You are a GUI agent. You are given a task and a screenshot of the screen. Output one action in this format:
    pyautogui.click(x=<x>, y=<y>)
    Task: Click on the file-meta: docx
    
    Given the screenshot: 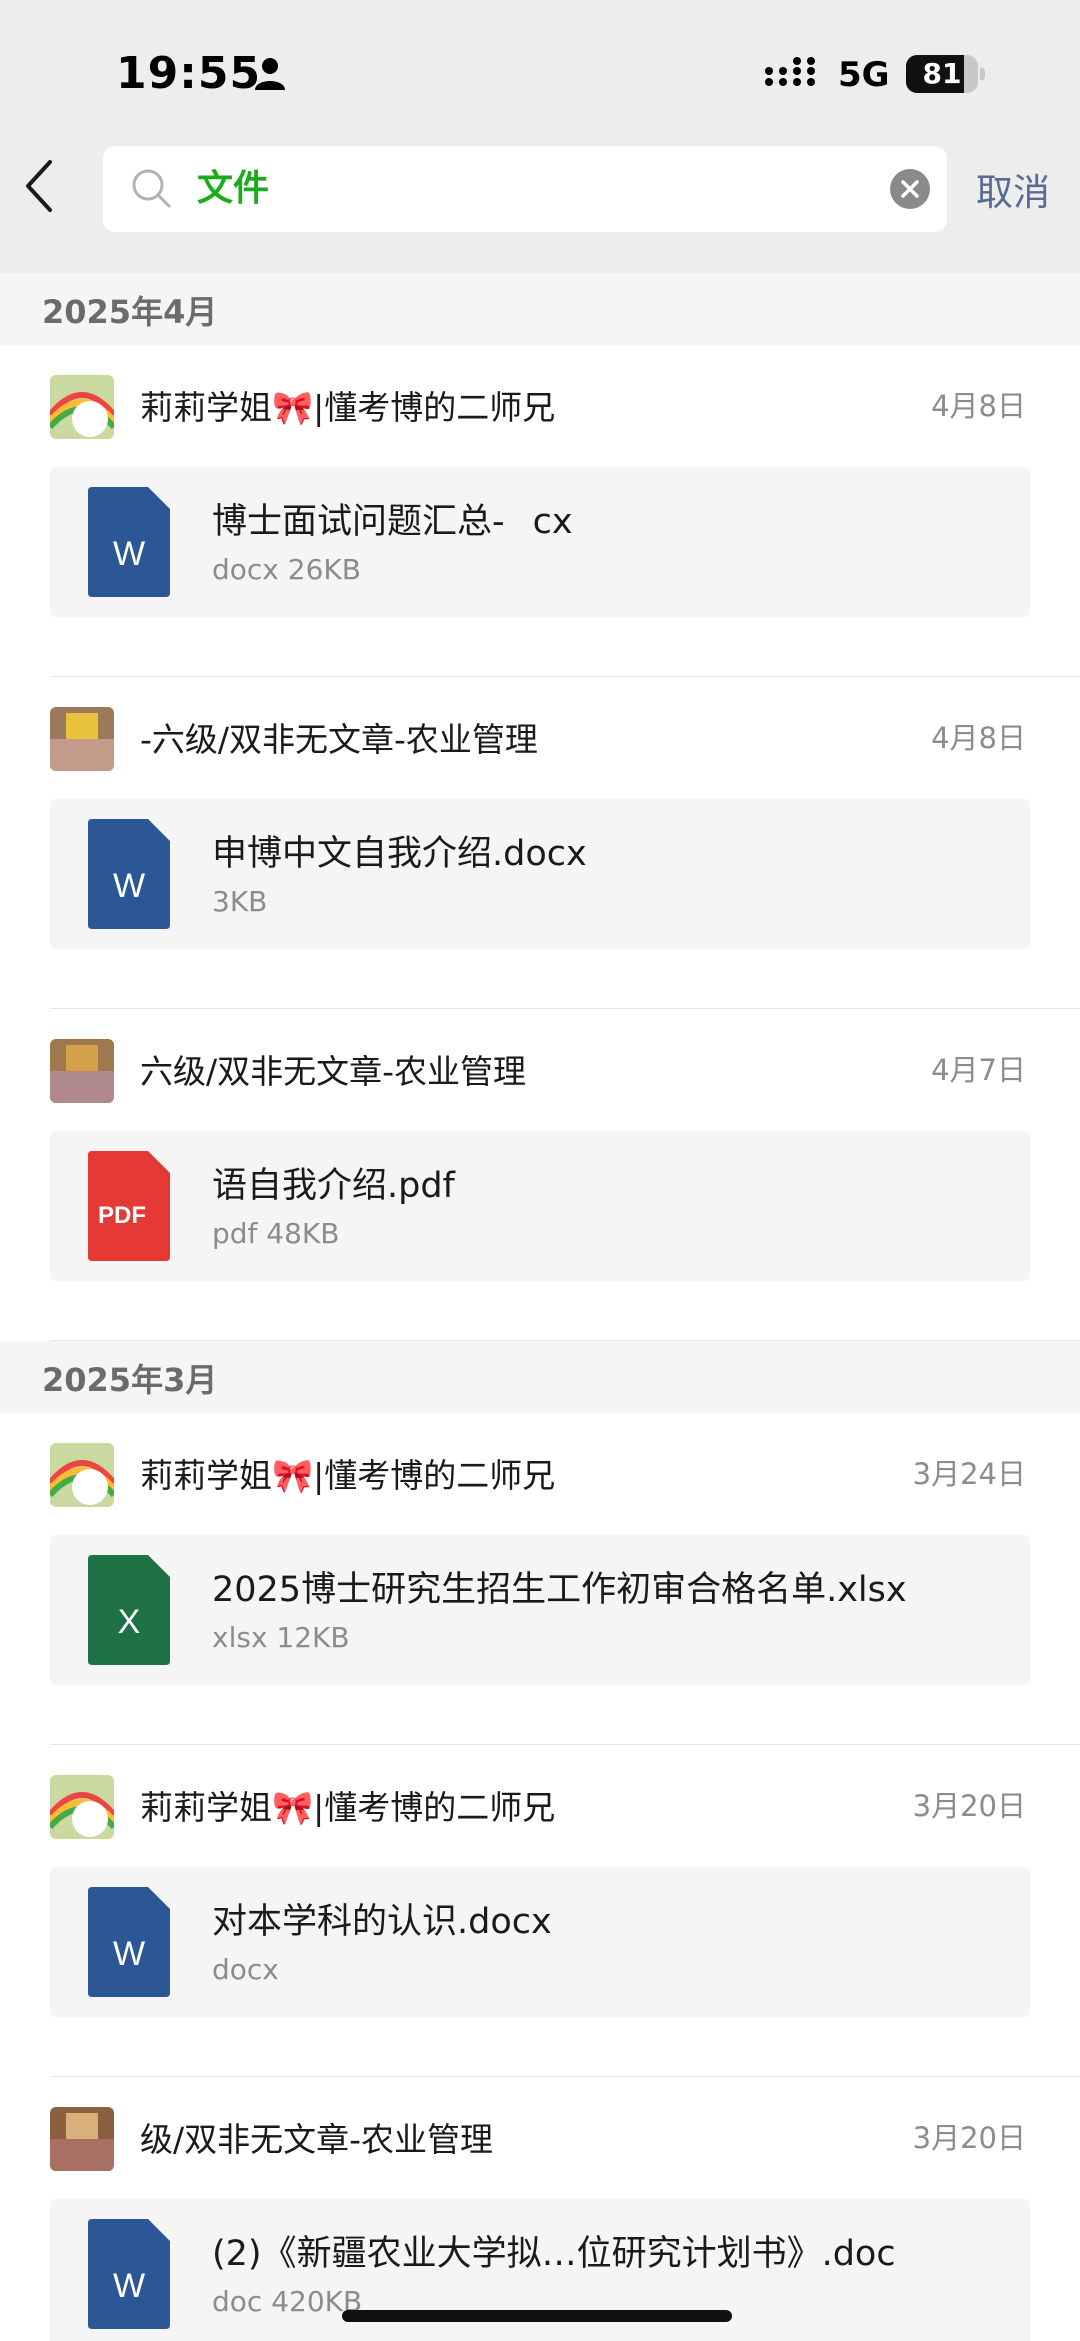 What is the action you would take?
    pyautogui.click(x=245, y=1969)
    